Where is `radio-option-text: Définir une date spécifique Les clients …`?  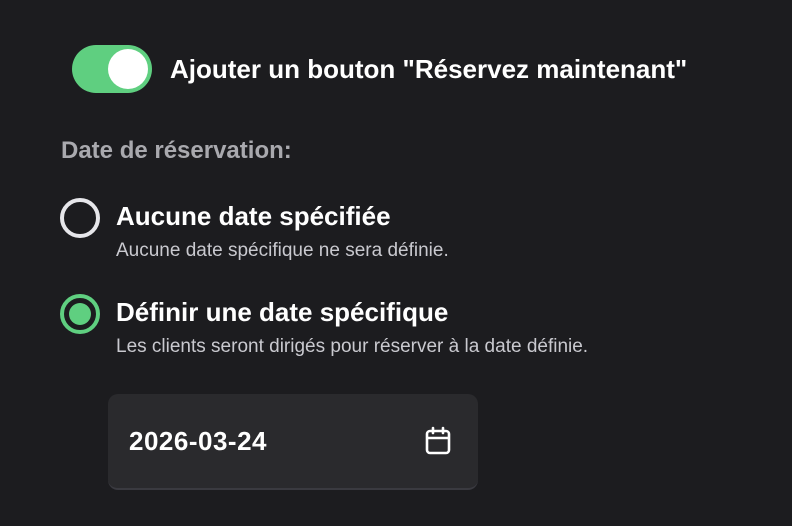
radio-option-text: Définir une date spécifique Les clients … is located at coordinates (352, 327).